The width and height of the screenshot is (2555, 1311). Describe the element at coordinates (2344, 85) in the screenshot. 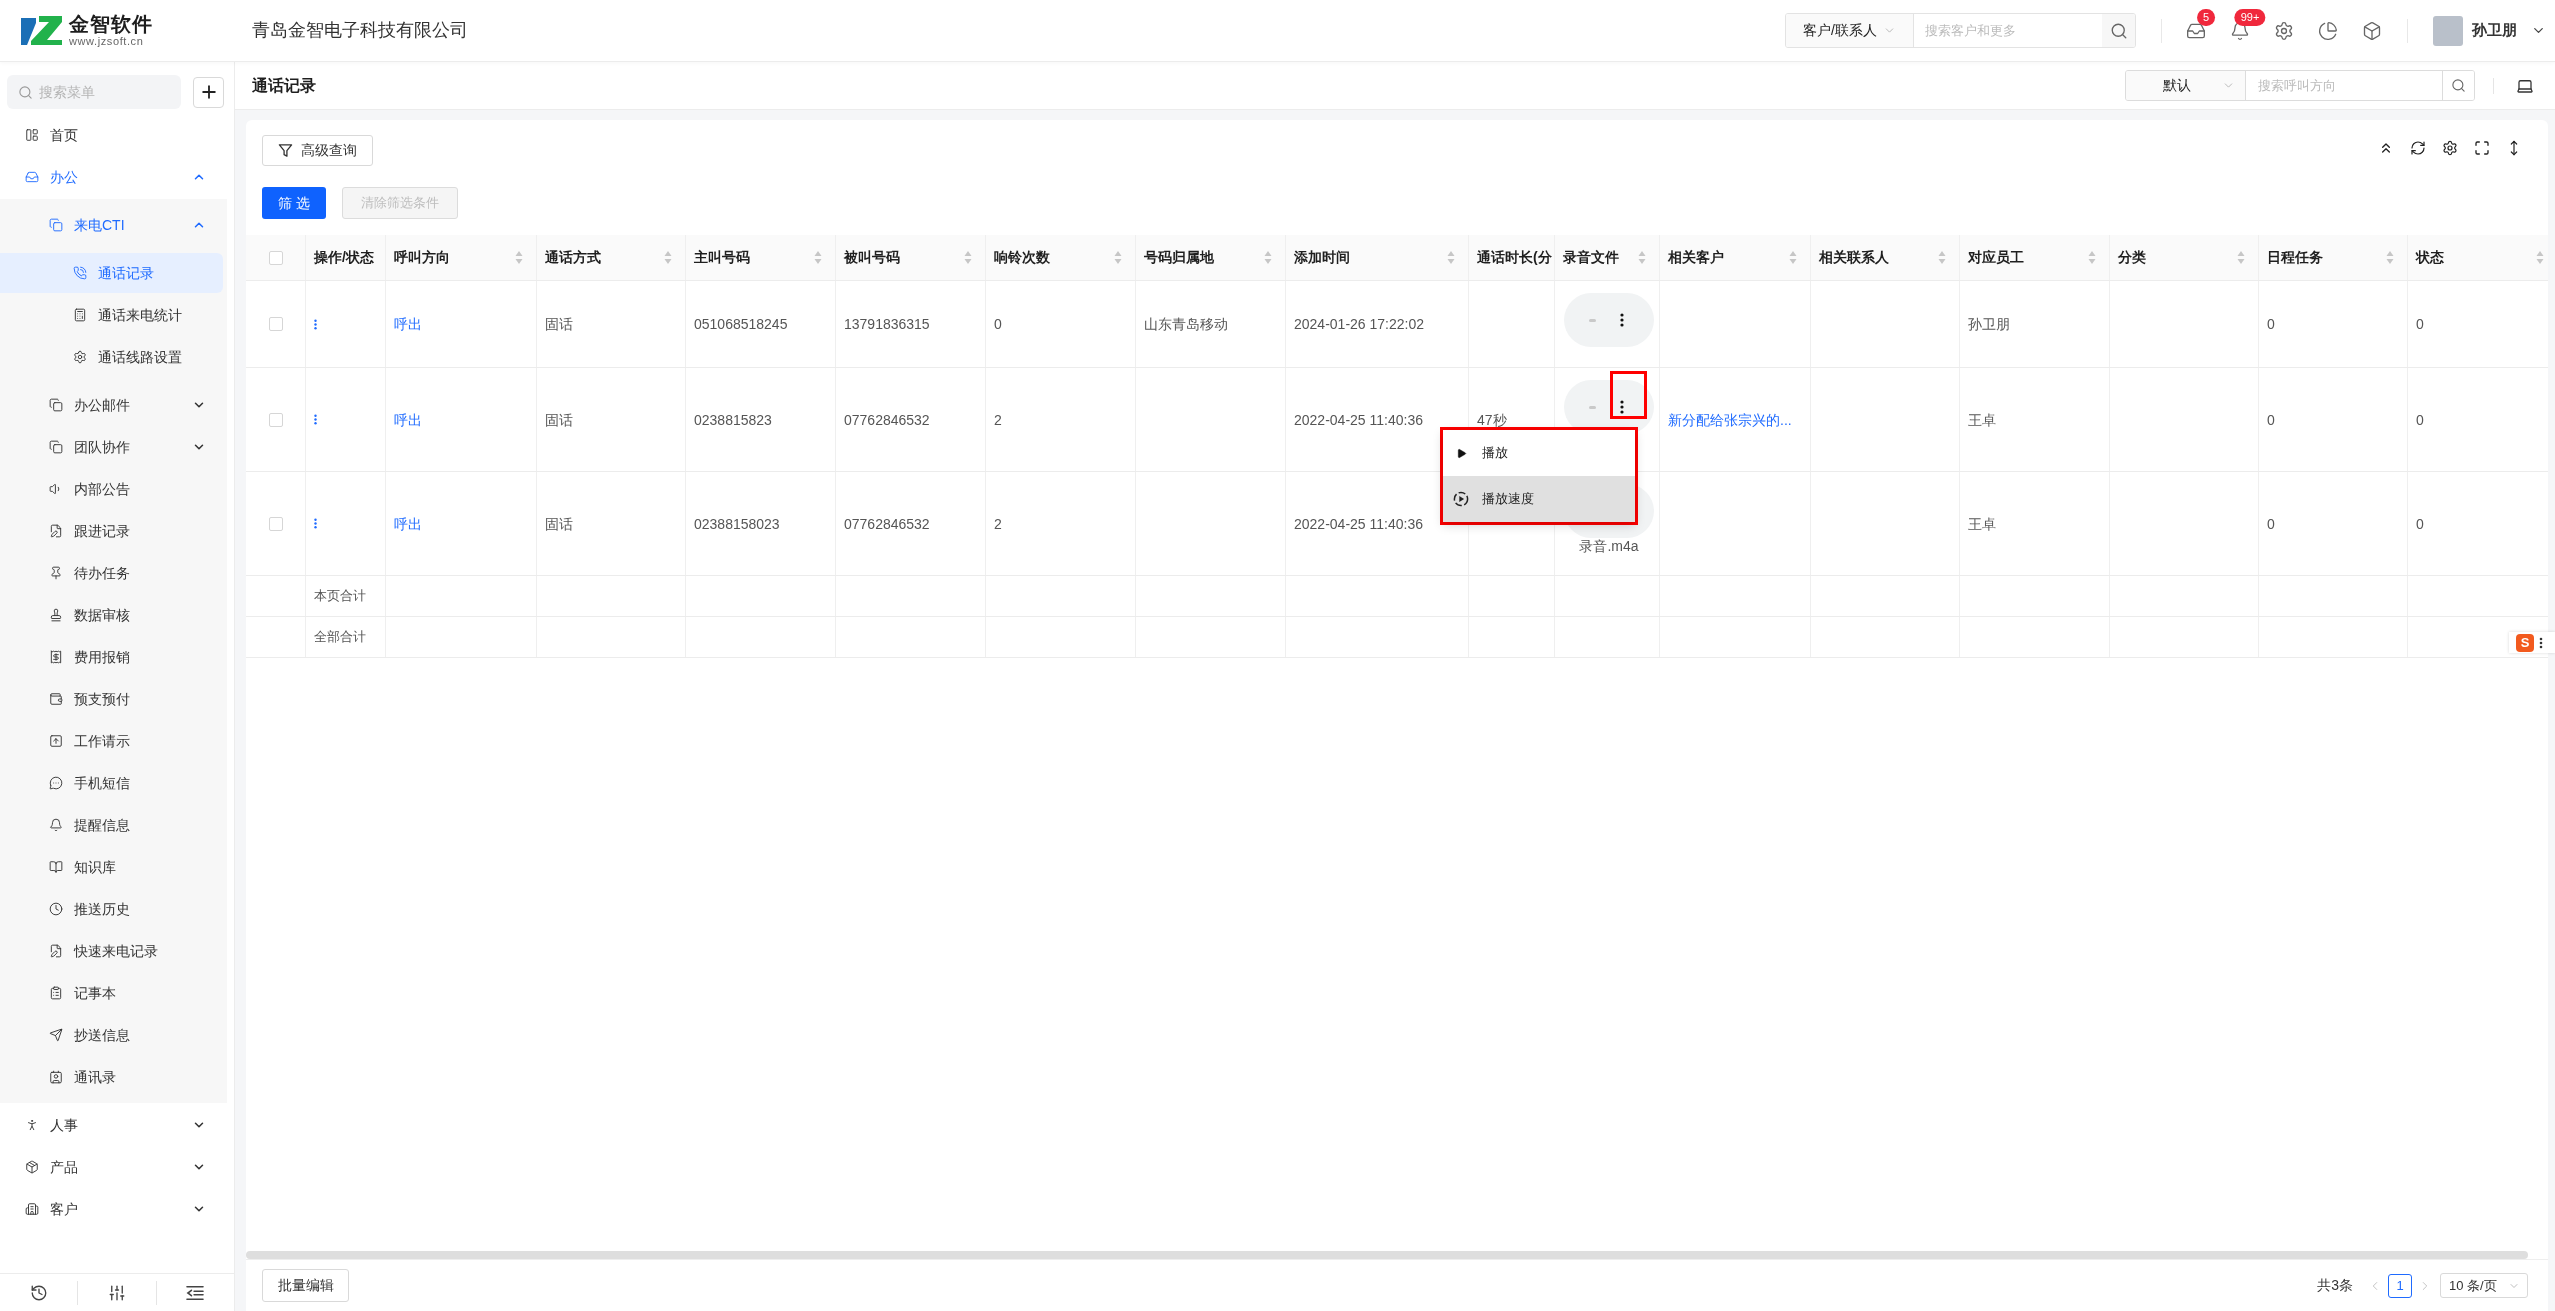

I see `search-field: 搜索呼叫方向` at that location.